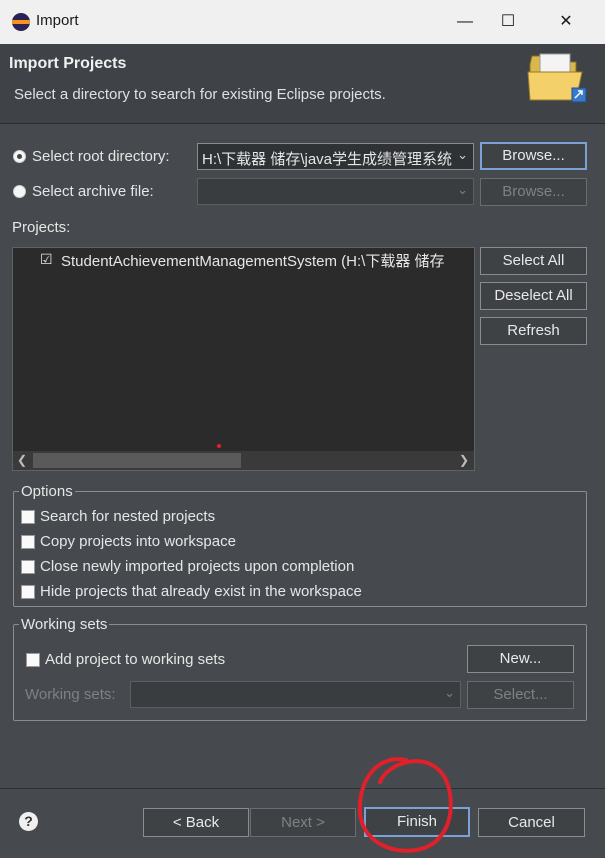  Describe the element at coordinates (531, 822) in the screenshot. I see `cancel-button: Cancel` at that location.